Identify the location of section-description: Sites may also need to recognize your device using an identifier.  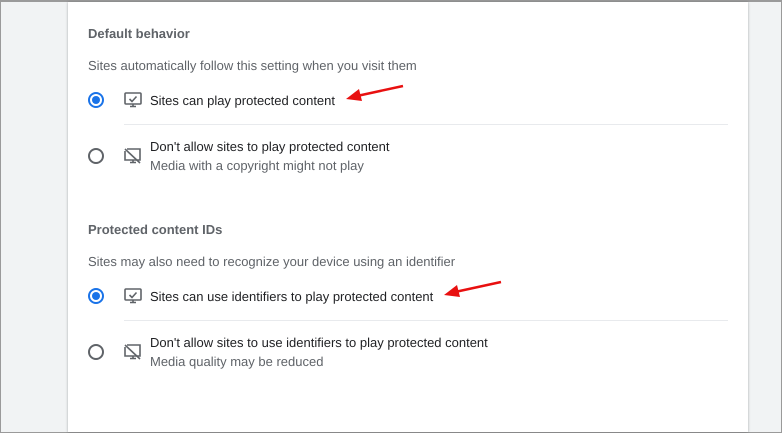
(272, 262).